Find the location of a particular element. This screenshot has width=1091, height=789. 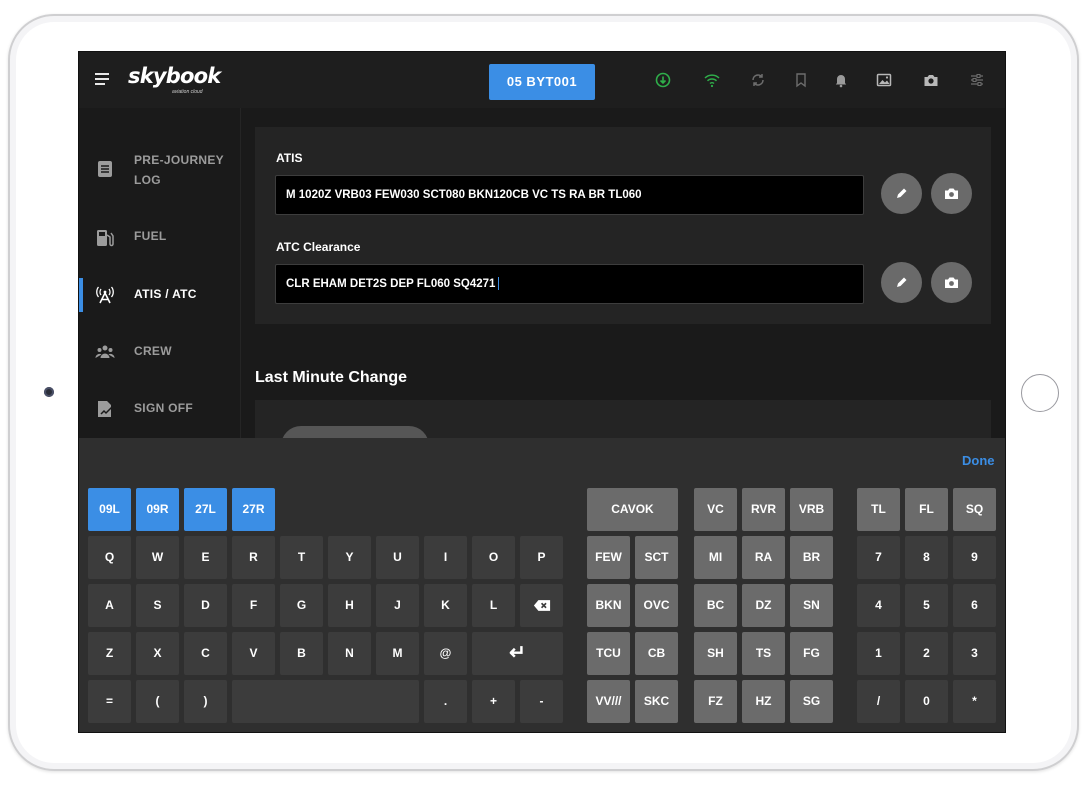

letter-key: J is located at coordinates (397, 605).